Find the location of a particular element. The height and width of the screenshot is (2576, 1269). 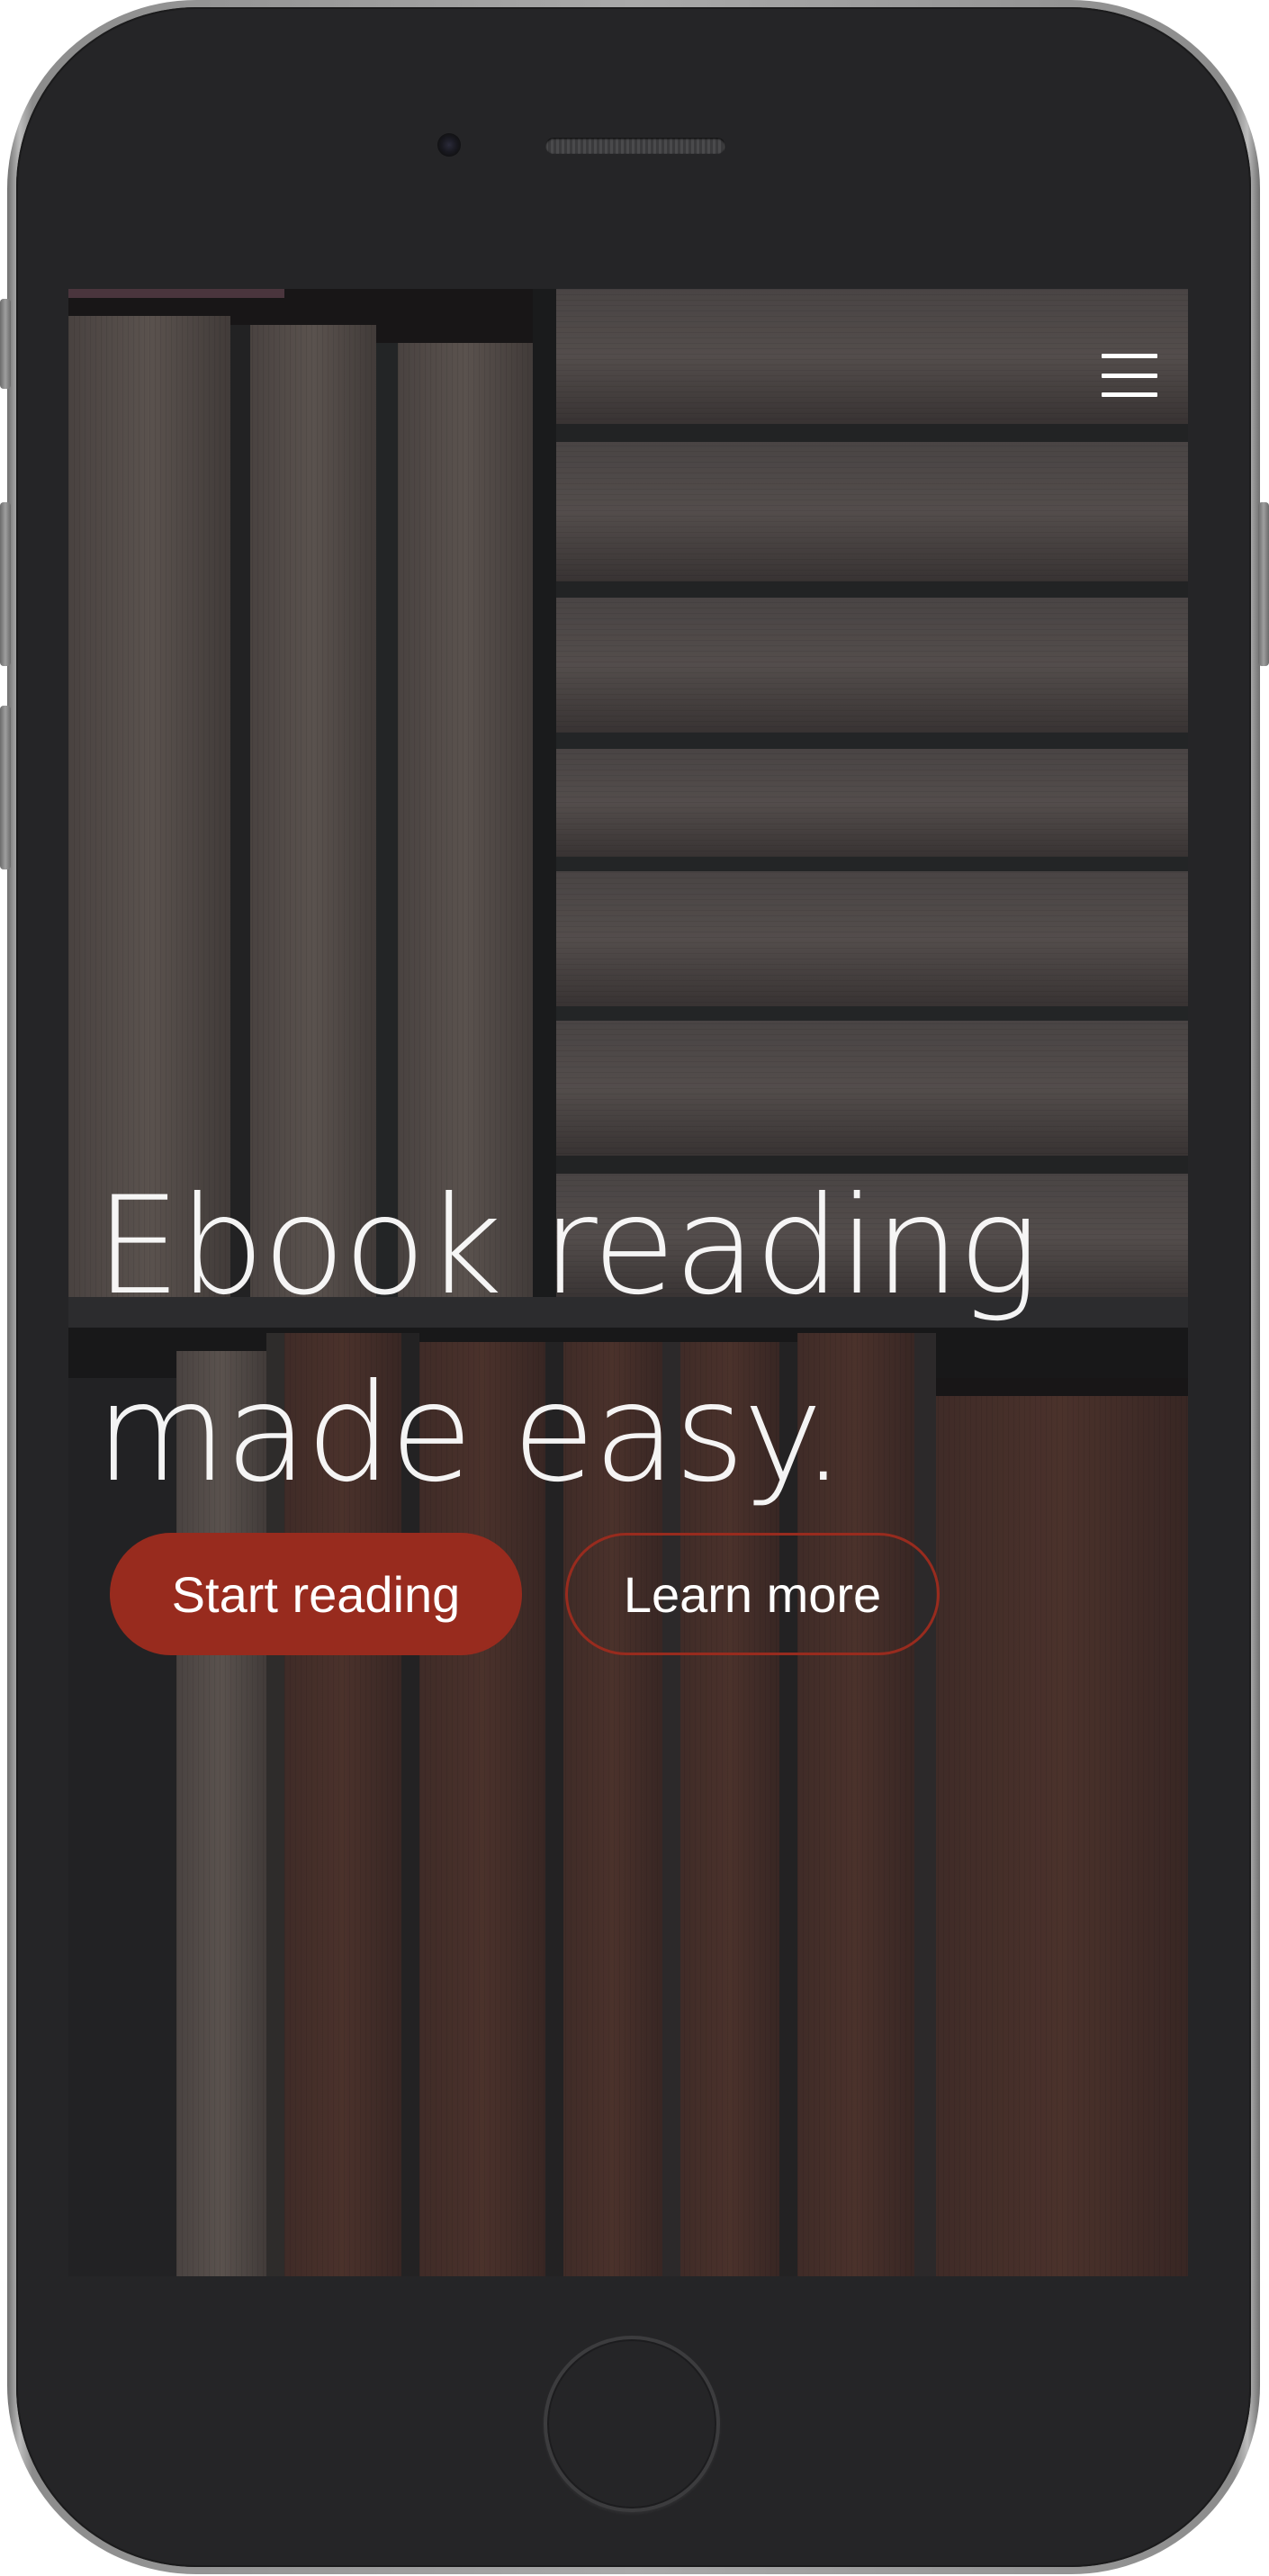

hero-title-line-2: made easy. is located at coordinates (470, 1434).